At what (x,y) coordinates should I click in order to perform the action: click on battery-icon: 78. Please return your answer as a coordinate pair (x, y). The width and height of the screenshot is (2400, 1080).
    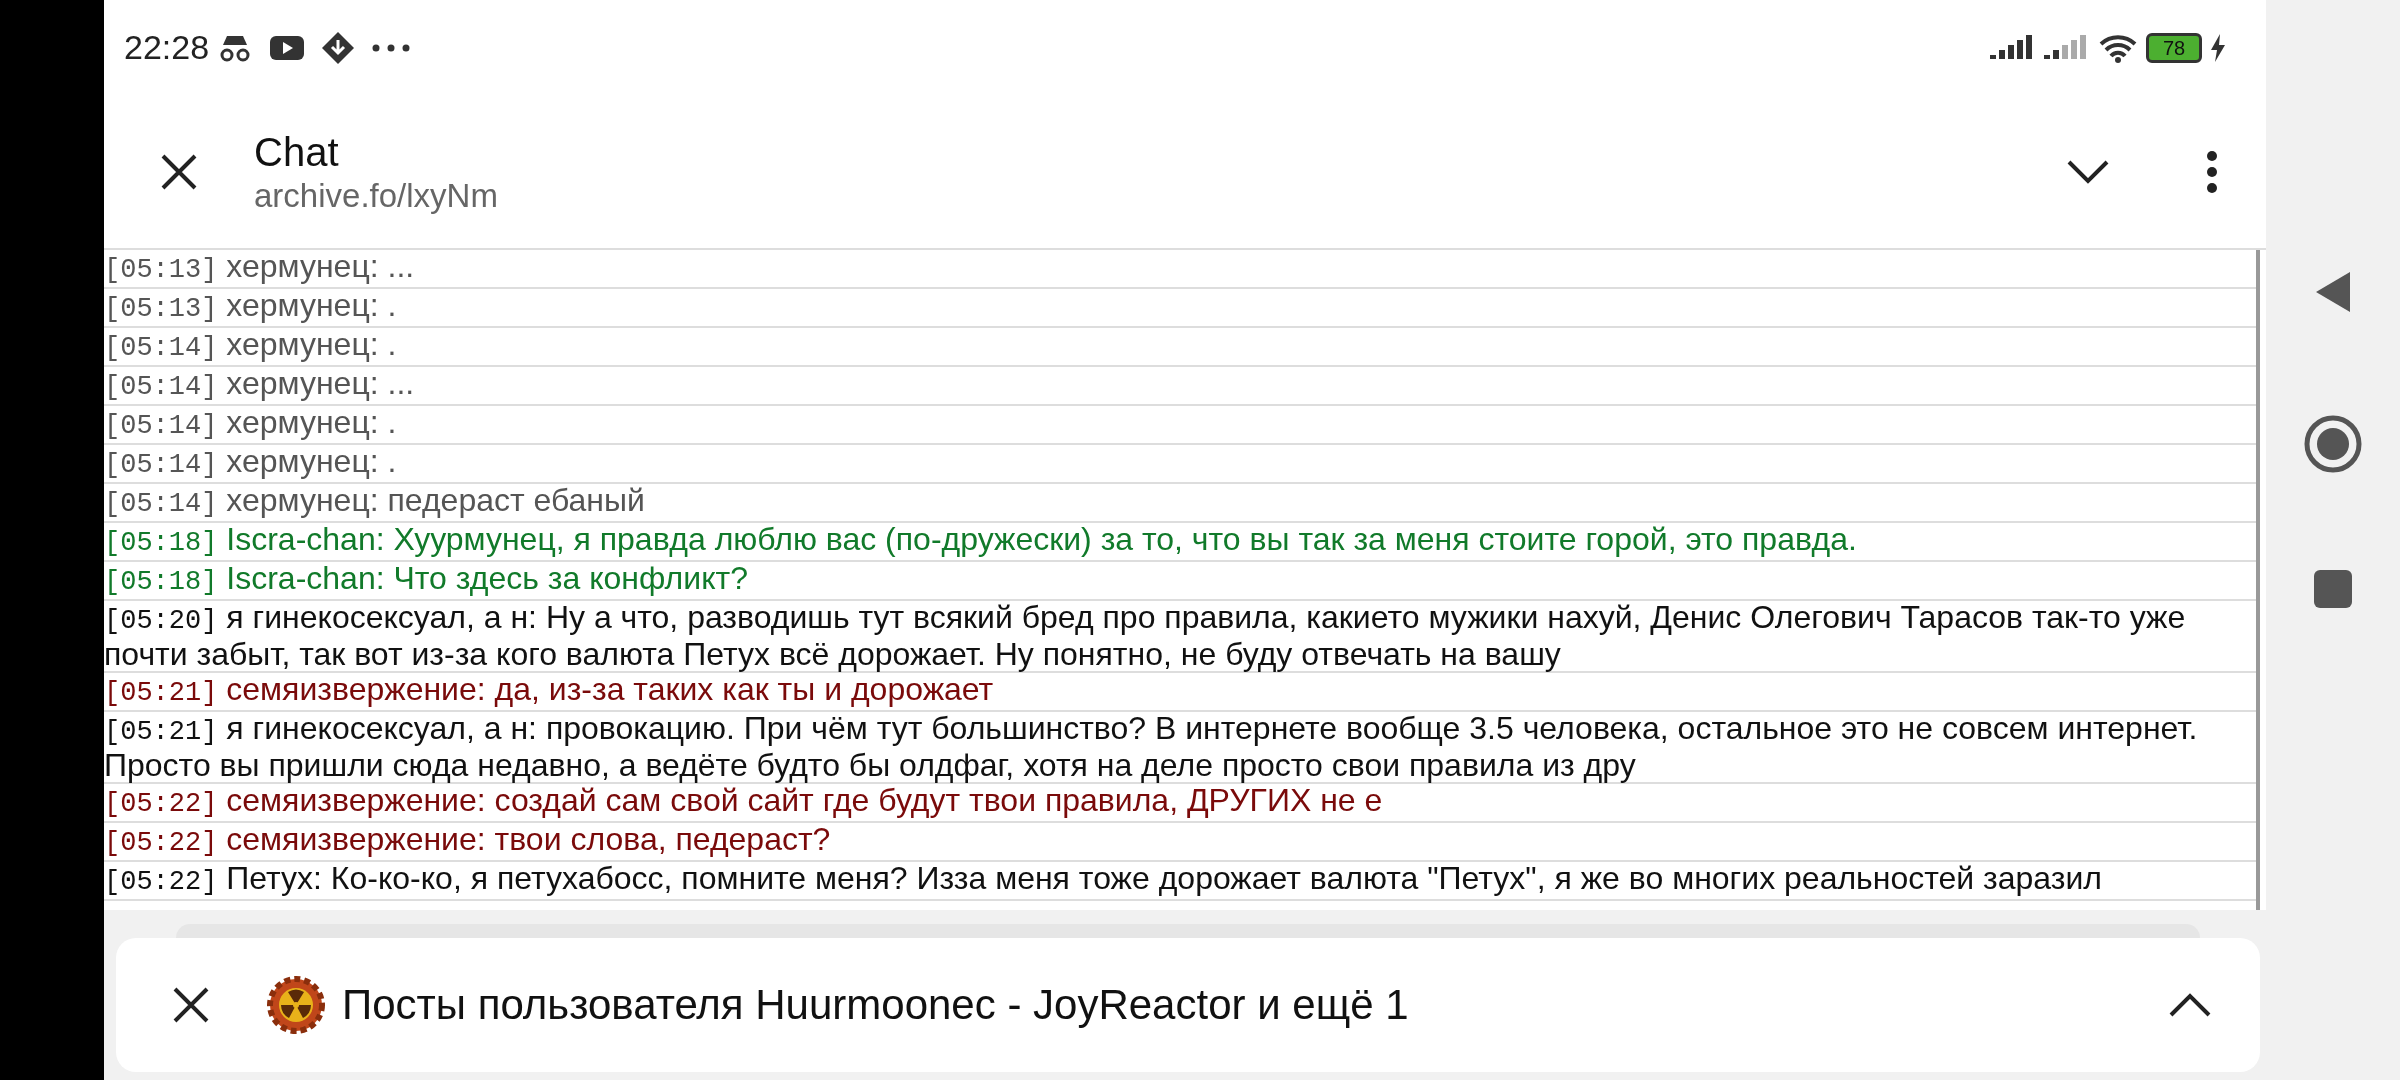
    Looking at the image, I should click on (2174, 47).